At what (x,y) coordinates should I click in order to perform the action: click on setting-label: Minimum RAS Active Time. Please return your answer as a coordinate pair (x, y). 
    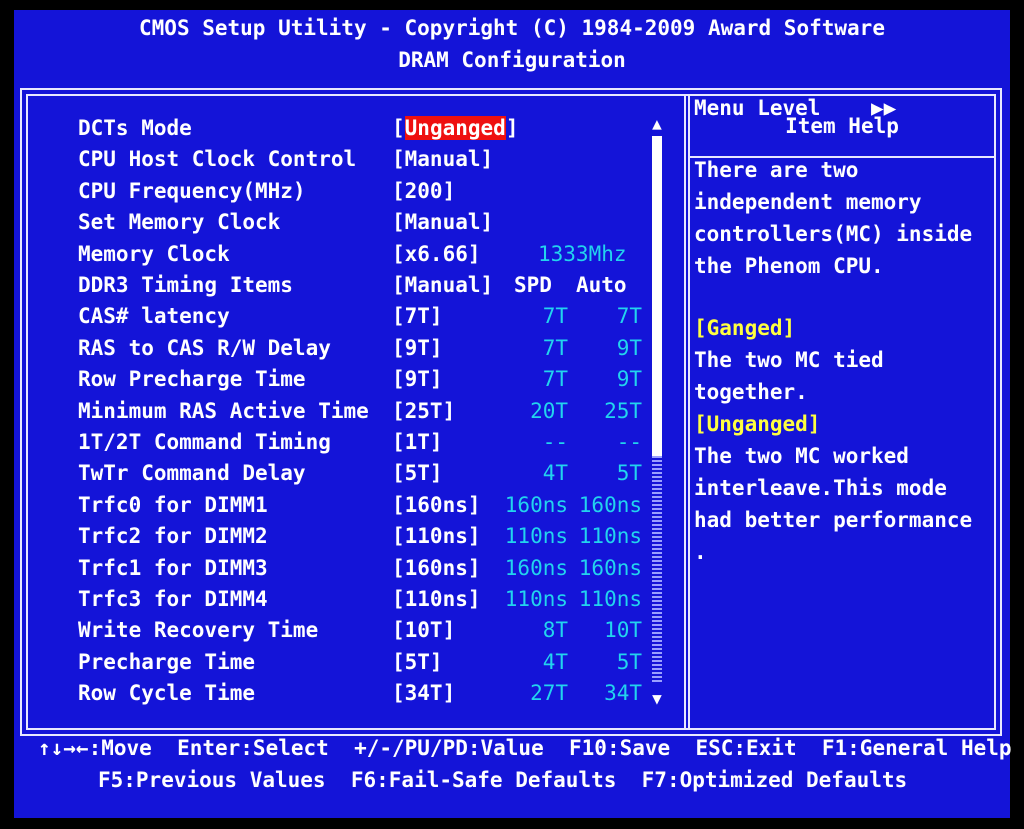
    Looking at the image, I should click on (223, 410).